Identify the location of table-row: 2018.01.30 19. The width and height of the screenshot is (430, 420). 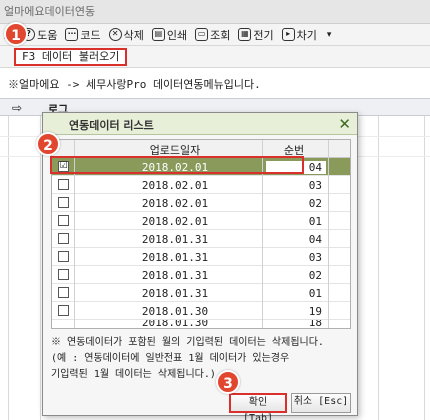
(201, 311).